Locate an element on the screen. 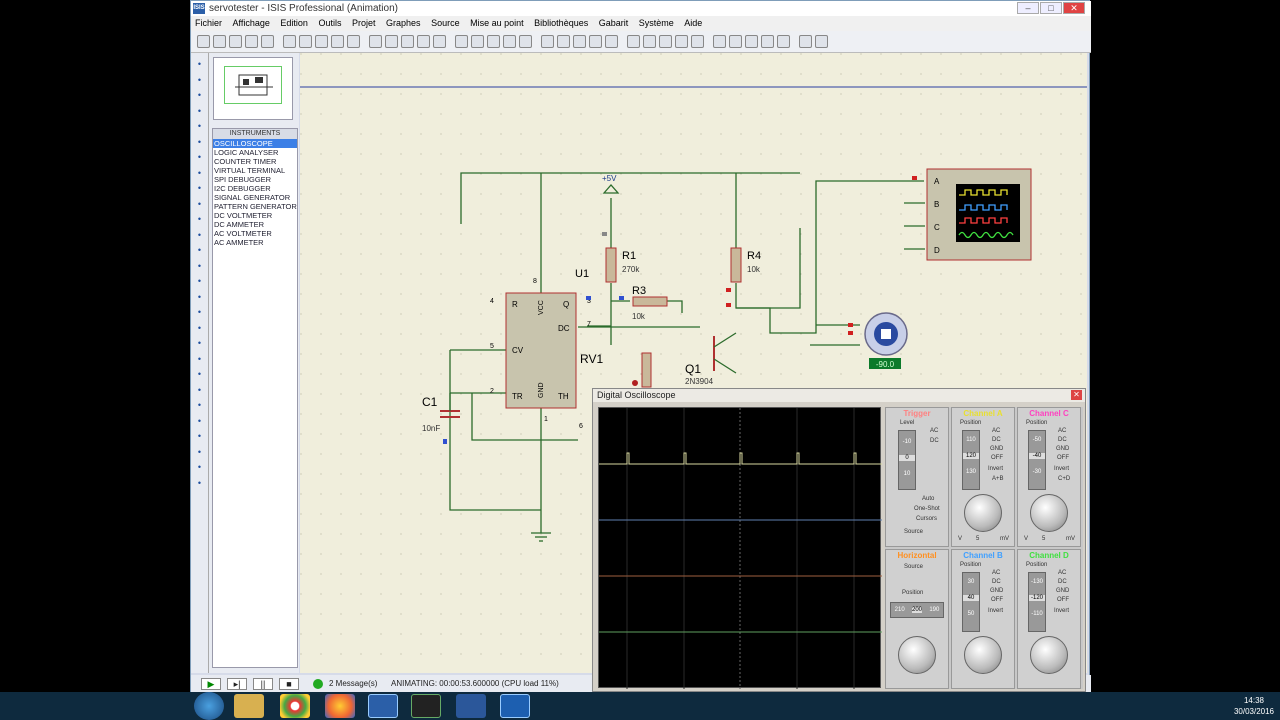 The width and height of the screenshot is (1280, 720). generator-icon: • is located at coordinates (199, 235).